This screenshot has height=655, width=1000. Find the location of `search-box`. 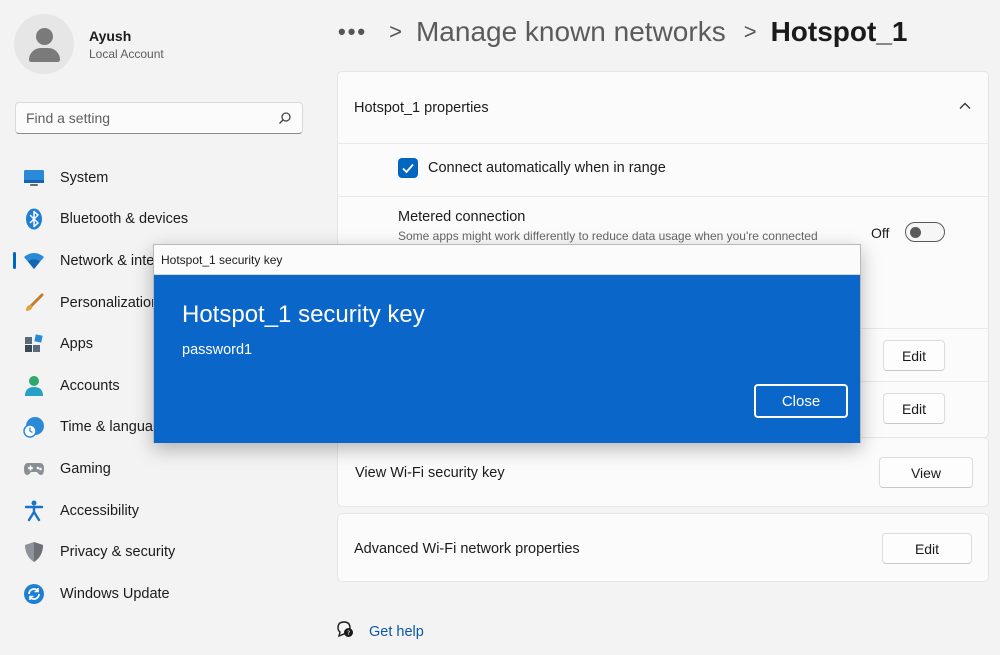

search-box is located at coordinates (159, 118).